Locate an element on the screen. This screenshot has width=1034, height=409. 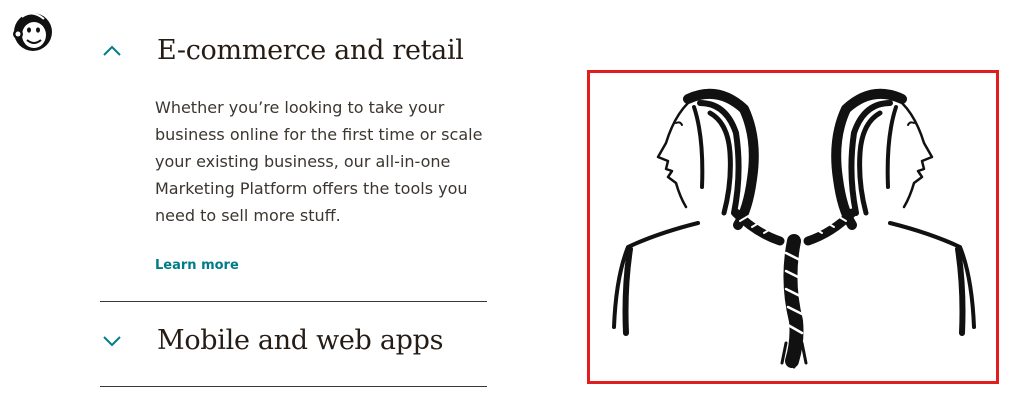
accordion-header-ecommerce: E-commerce and retail is located at coordinates (293, 51).